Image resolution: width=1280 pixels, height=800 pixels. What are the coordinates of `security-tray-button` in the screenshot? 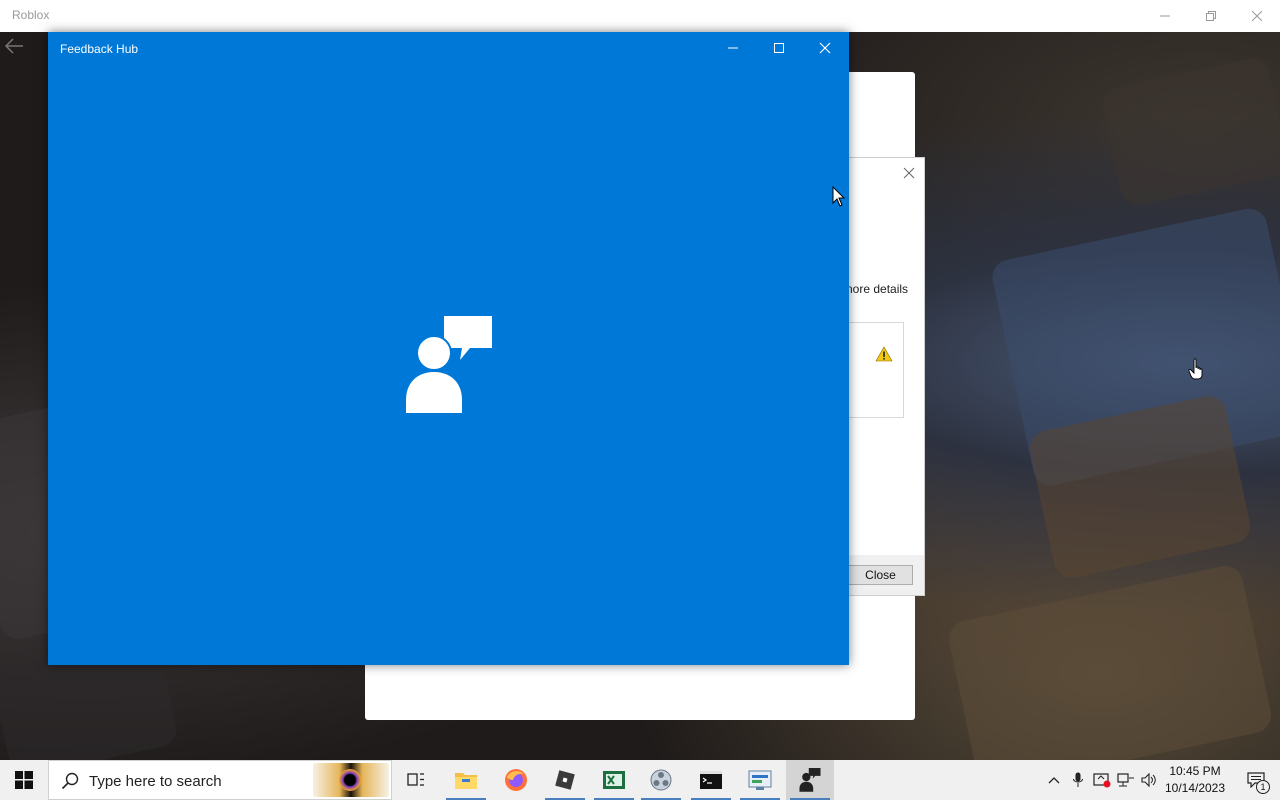 It's located at (1102, 780).